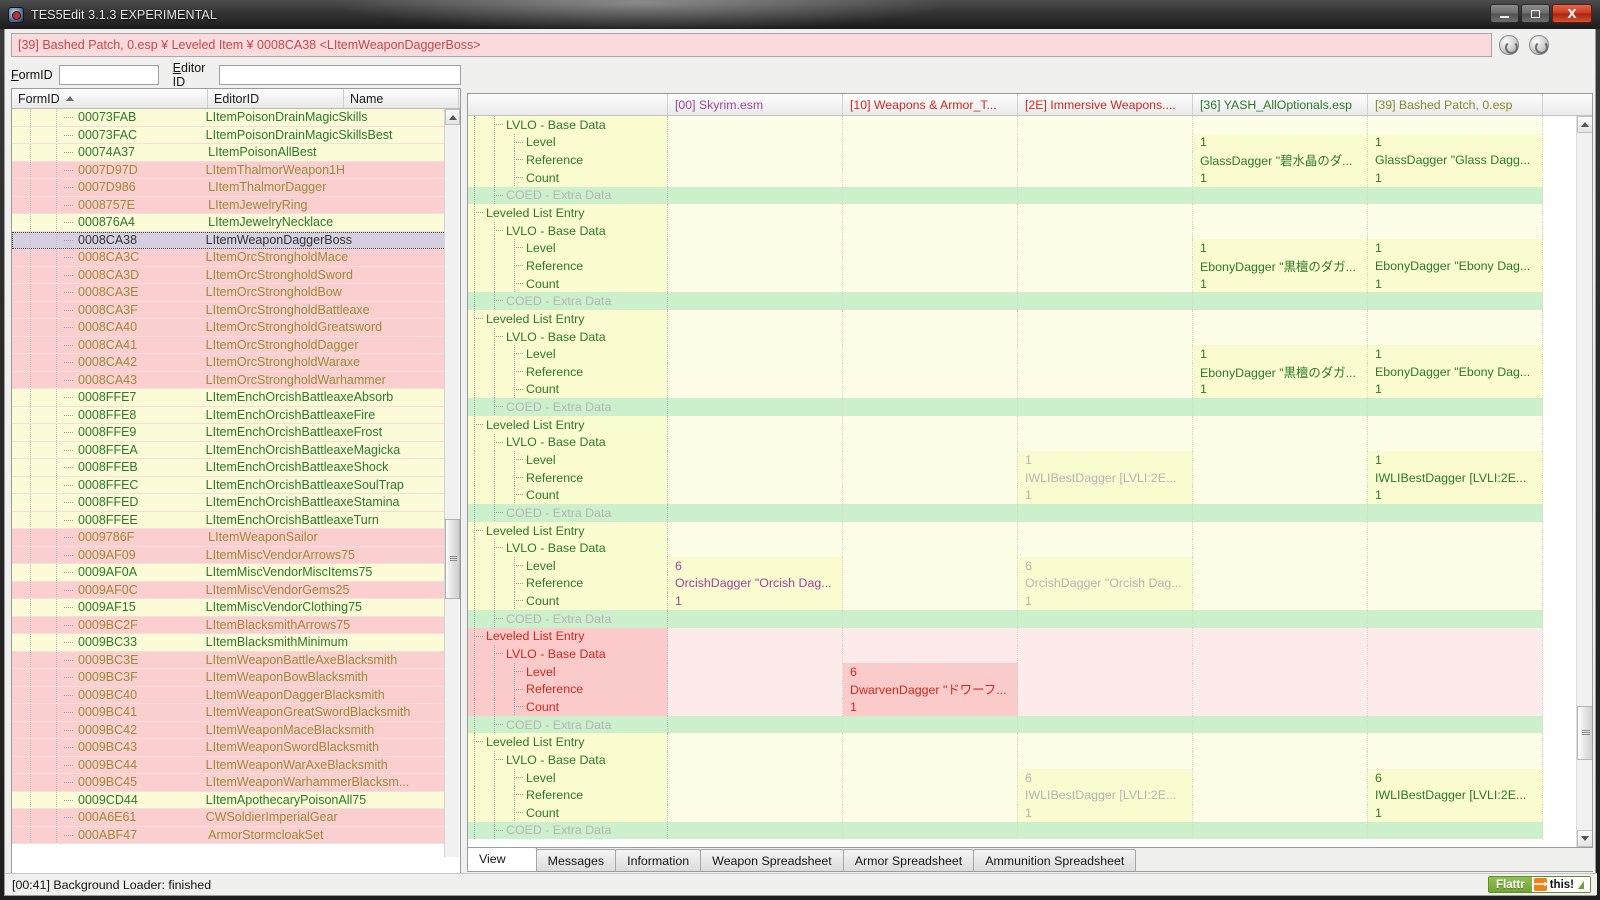 Image resolution: width=1600 pixels, height=900 pixels. Describe the element at coordinates (229, 660) in the screenshot. I see `table-row: 0009BC3E LItemWeaponBattleAxeBlacksmith` at that location.